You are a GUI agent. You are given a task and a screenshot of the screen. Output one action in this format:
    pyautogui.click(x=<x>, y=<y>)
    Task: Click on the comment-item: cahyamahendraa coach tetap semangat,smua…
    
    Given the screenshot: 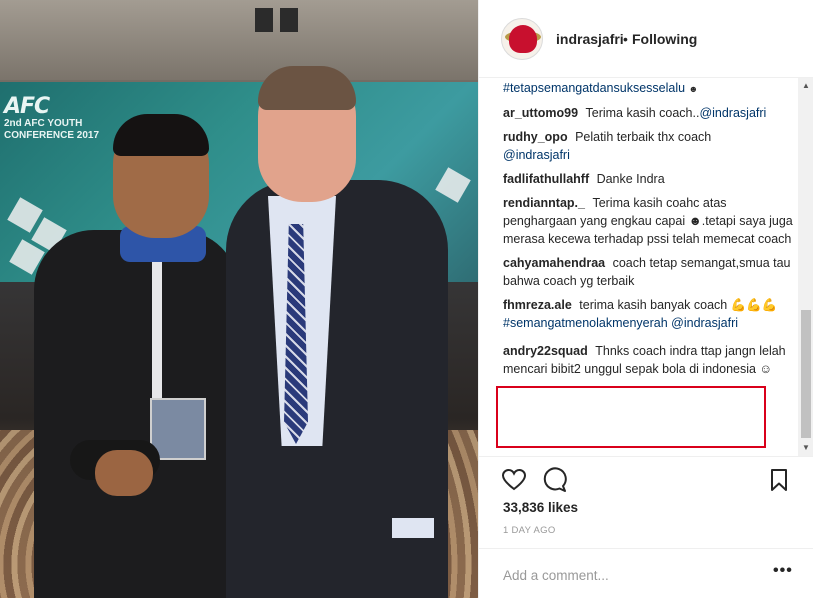 What is the action you would take?
    pyautogui.click(x=650, y=272)
    